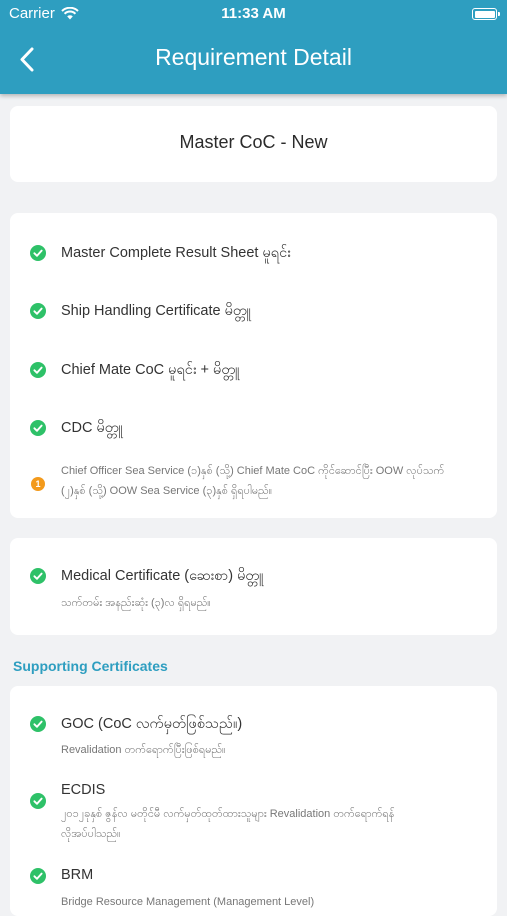  I want to click on requirement-item: Master Complete Result Sheet မူရင်း, so click(176, 253).